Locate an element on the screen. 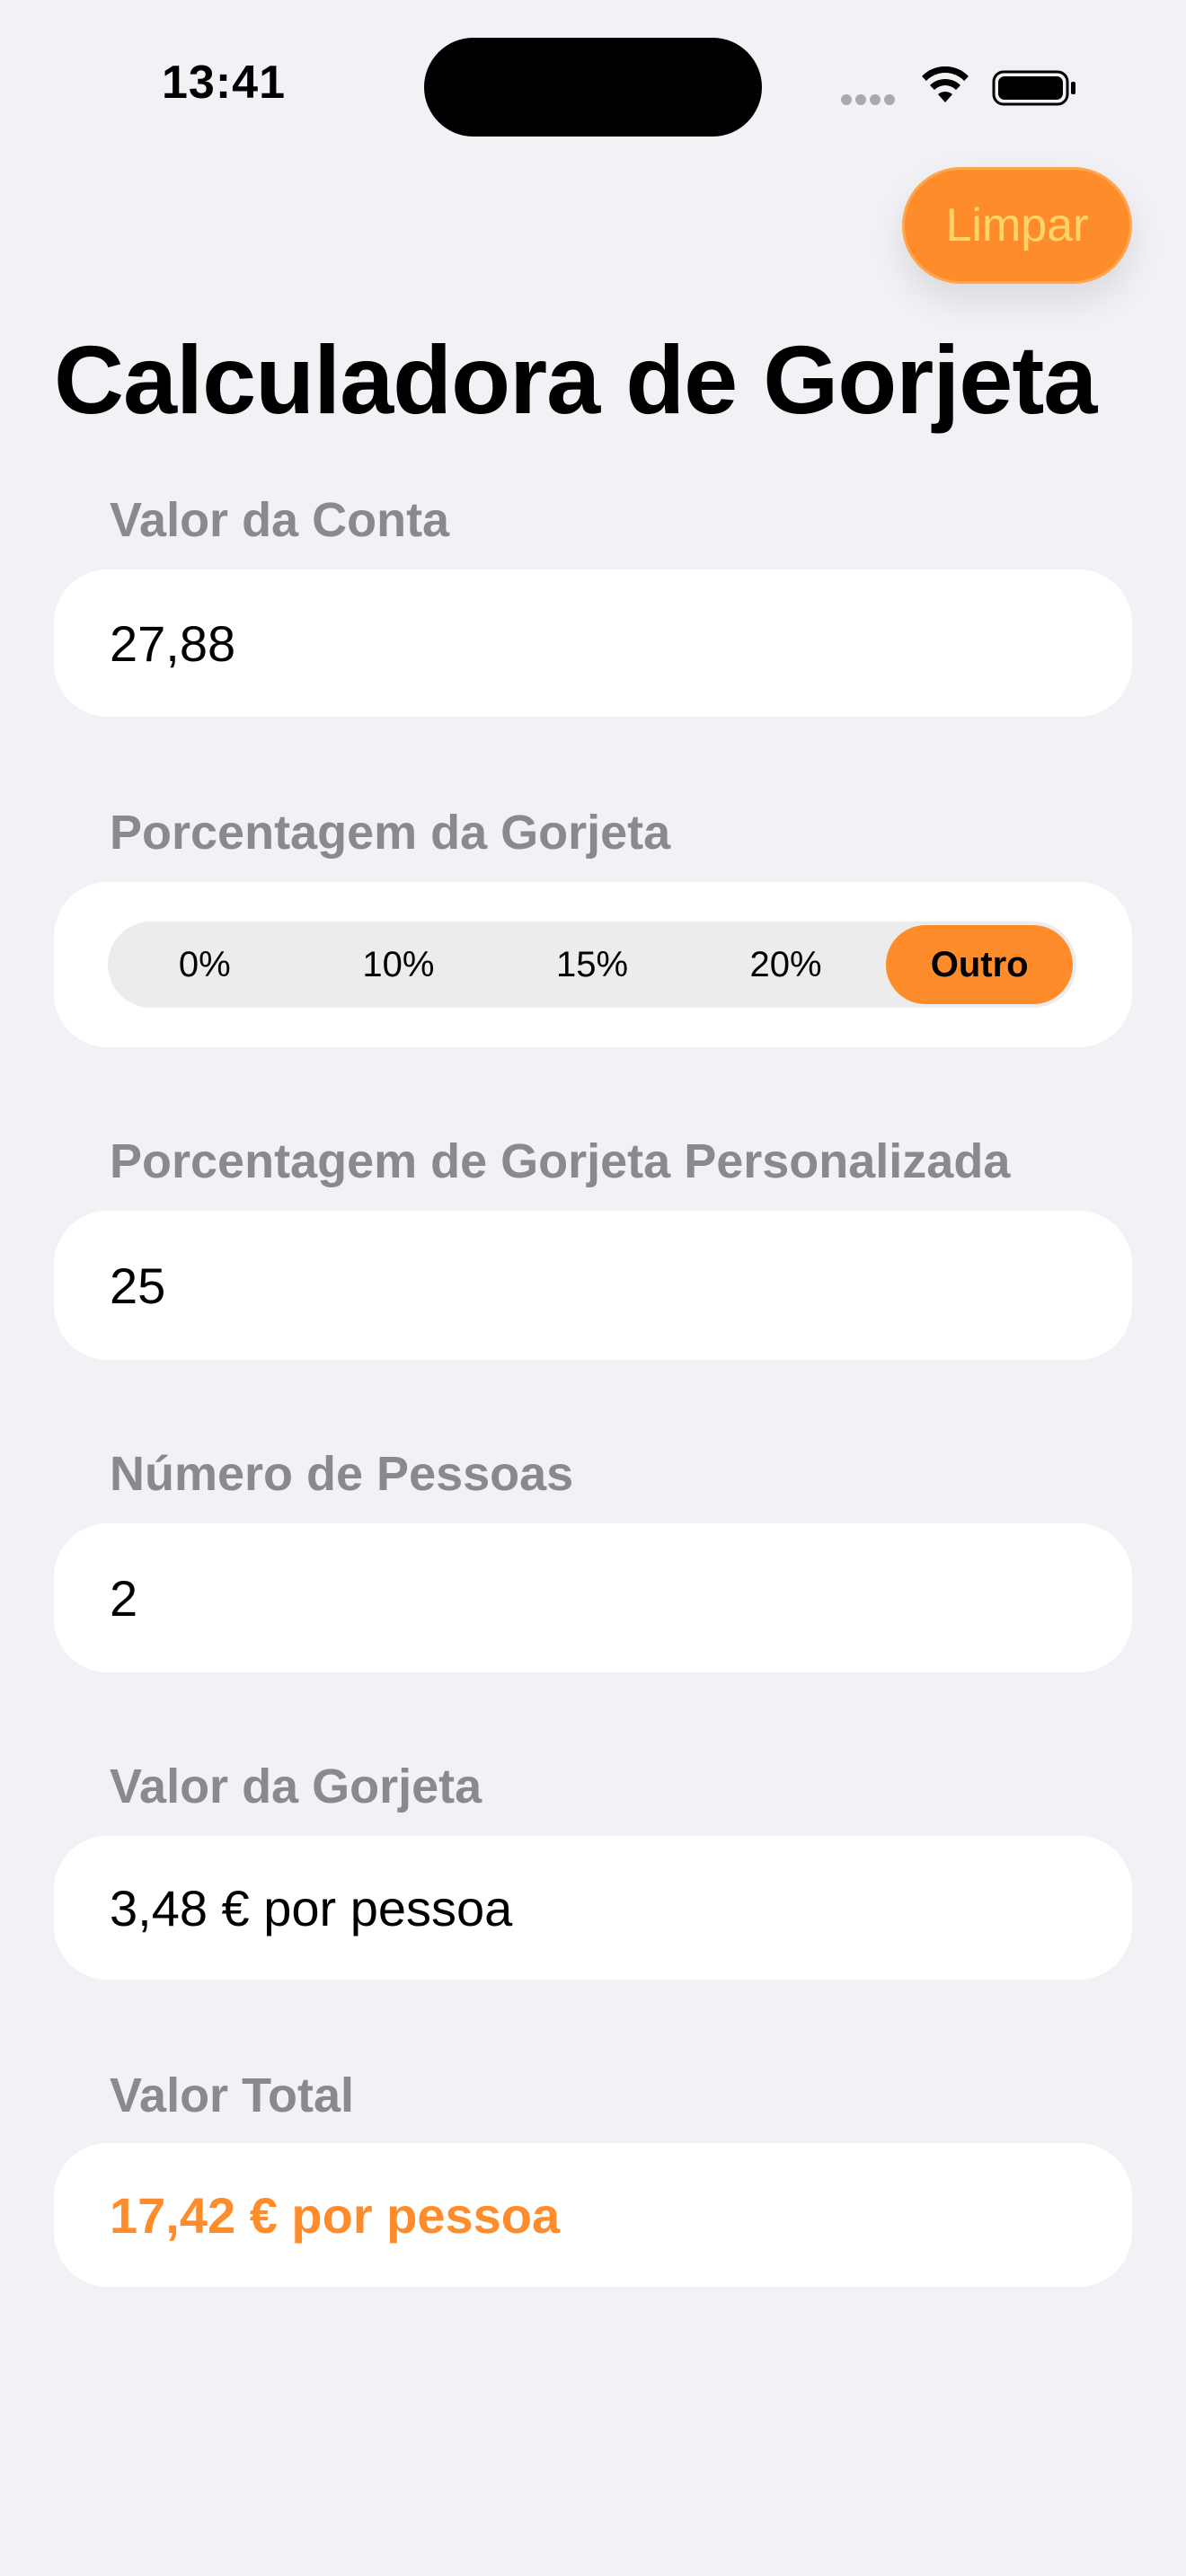 The image size is (1186, 2576). tip-option-15: 15% is located at coordinates (592, 964).